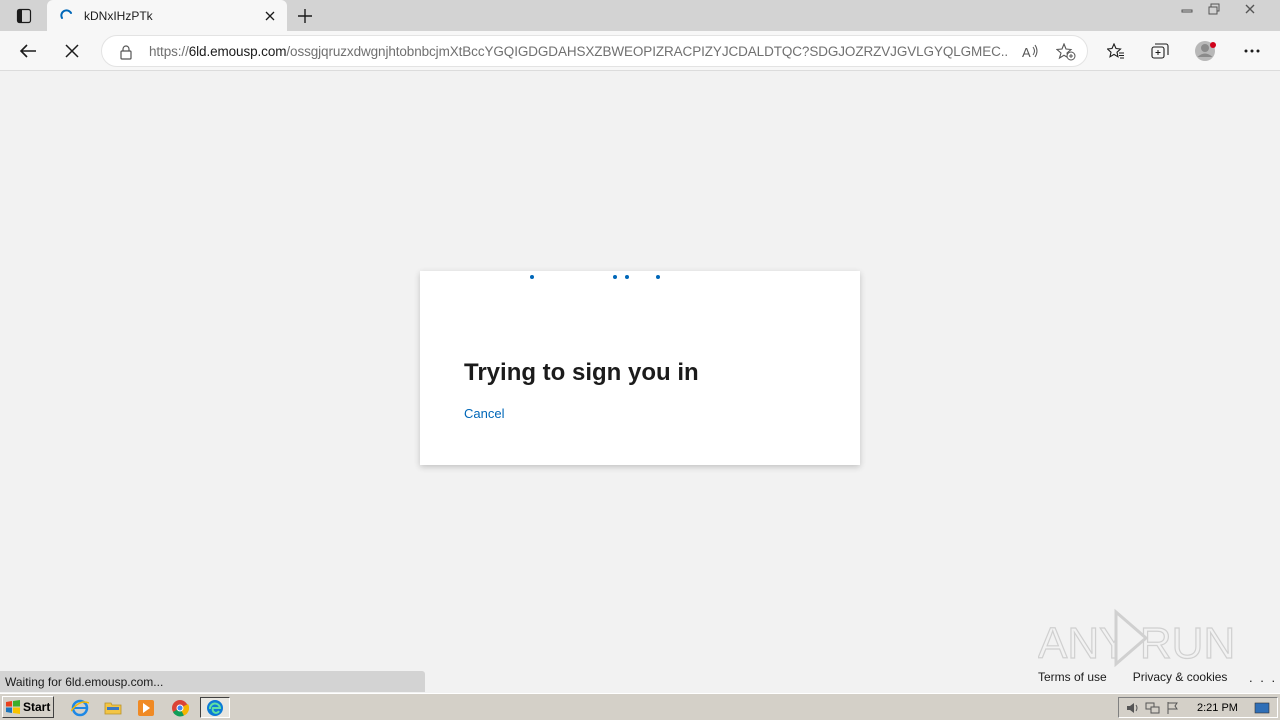 This screenshot has height=720, width=1280. What do you see at coordinates (1206, 51) in the screenshot?
I see `profile-avatar` at bounding box center [1206, 51].